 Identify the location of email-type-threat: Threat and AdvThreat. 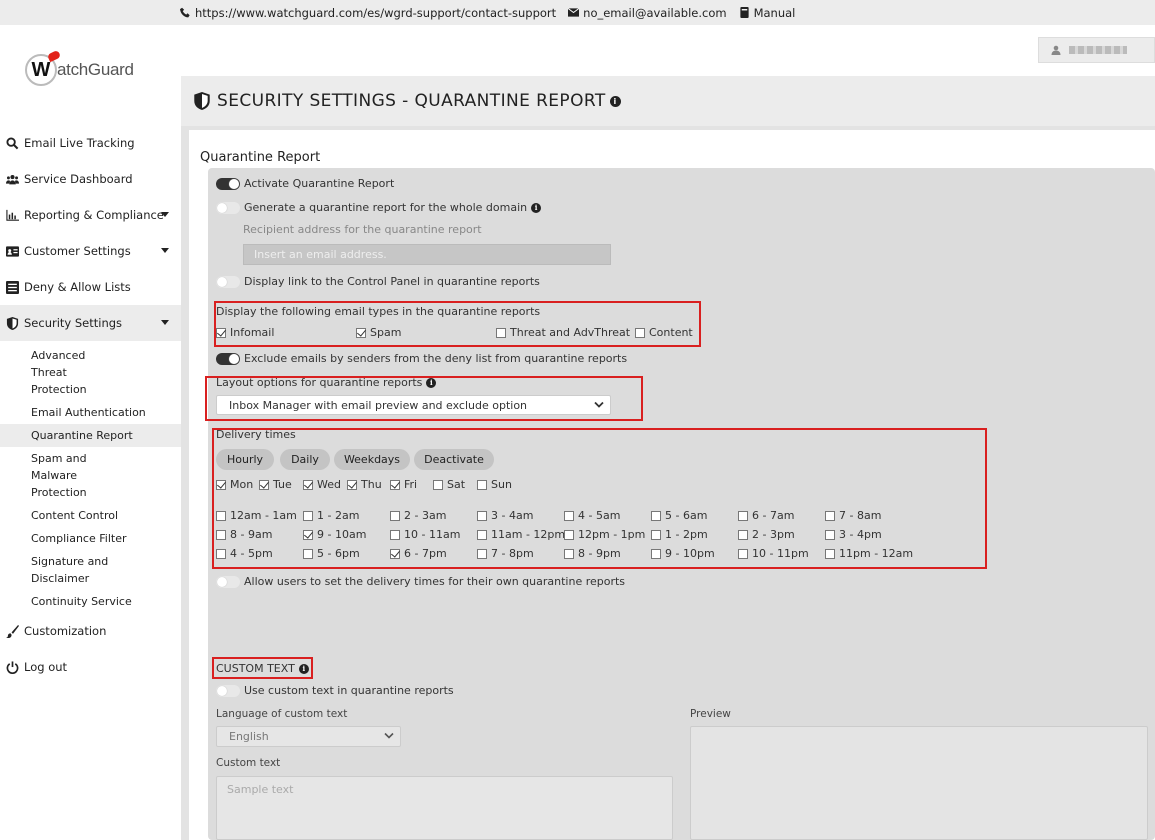
(563, 332).